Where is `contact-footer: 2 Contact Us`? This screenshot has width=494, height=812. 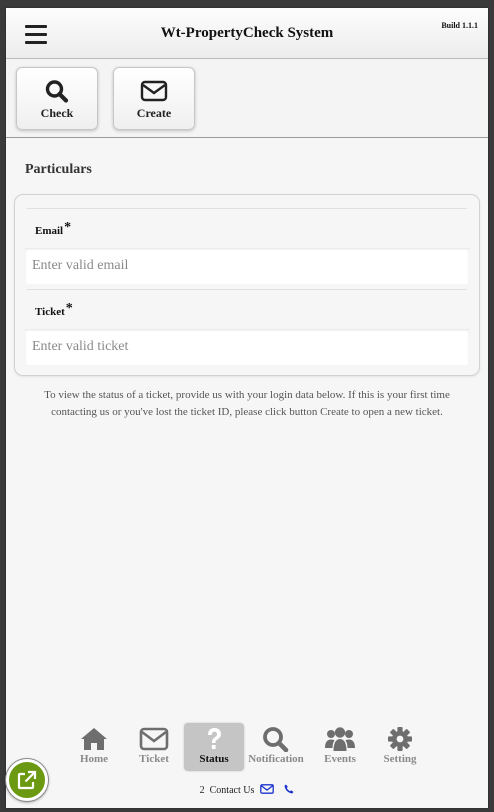
contact-footer: 2 Contact Us is located at coordinates (247, 790).